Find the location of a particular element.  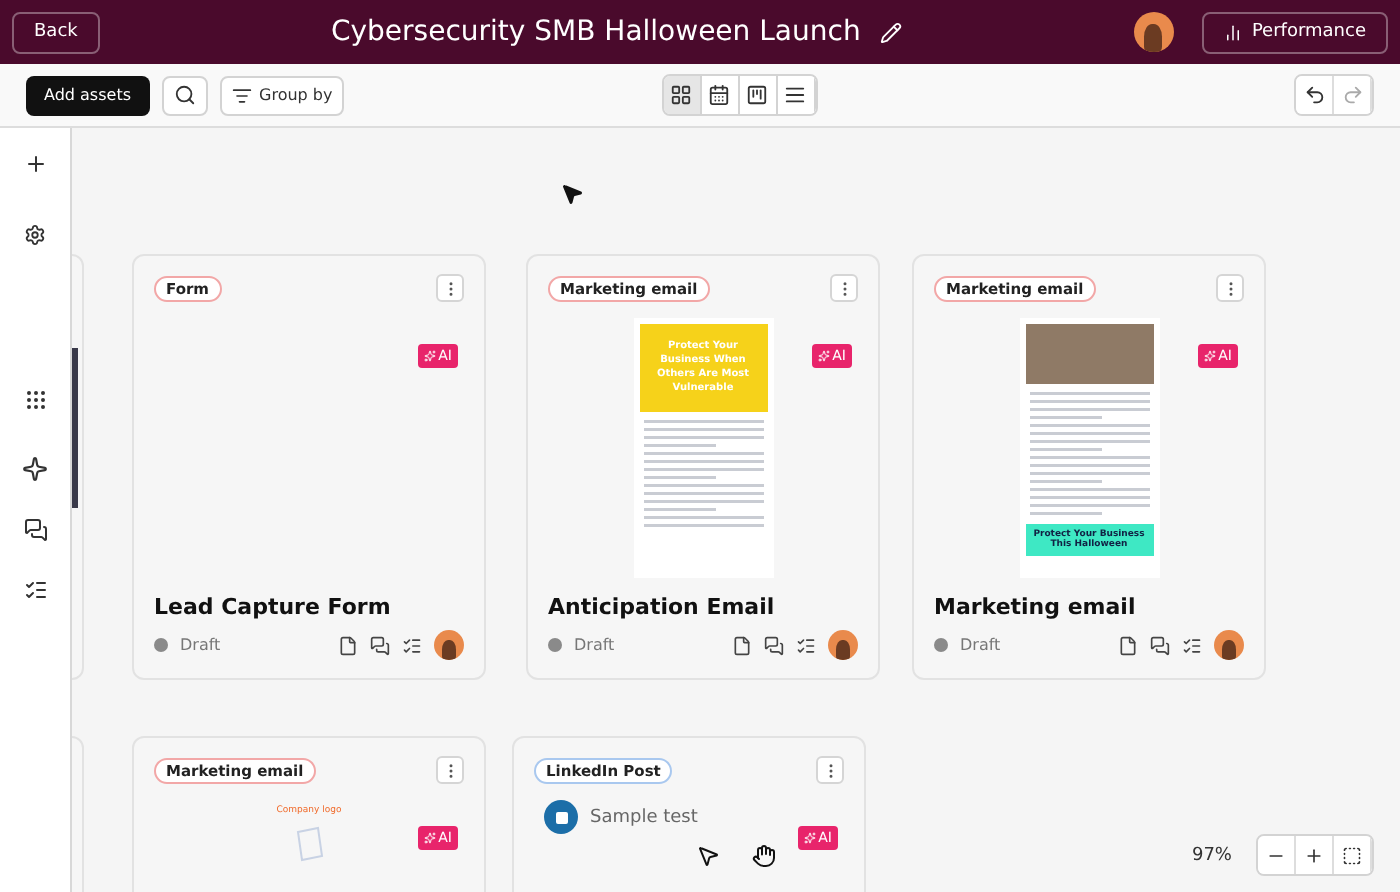

linkedin-avatar-icon is located at coordinates (561, 817).